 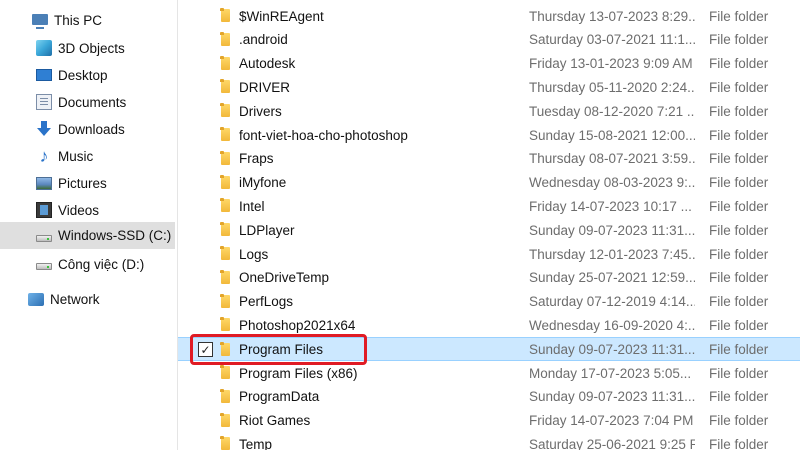 I want to click on file-name: ProgramData, so click(x=279, y=397).